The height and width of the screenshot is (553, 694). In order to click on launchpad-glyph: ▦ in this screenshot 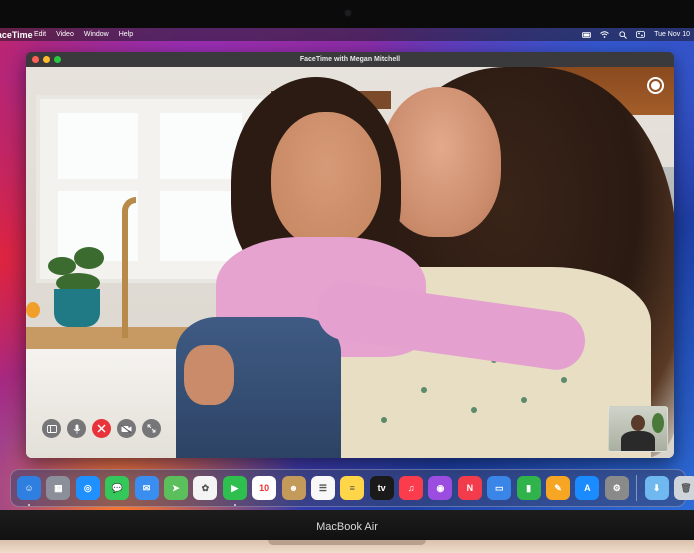, I will do `click(58, 487)`.